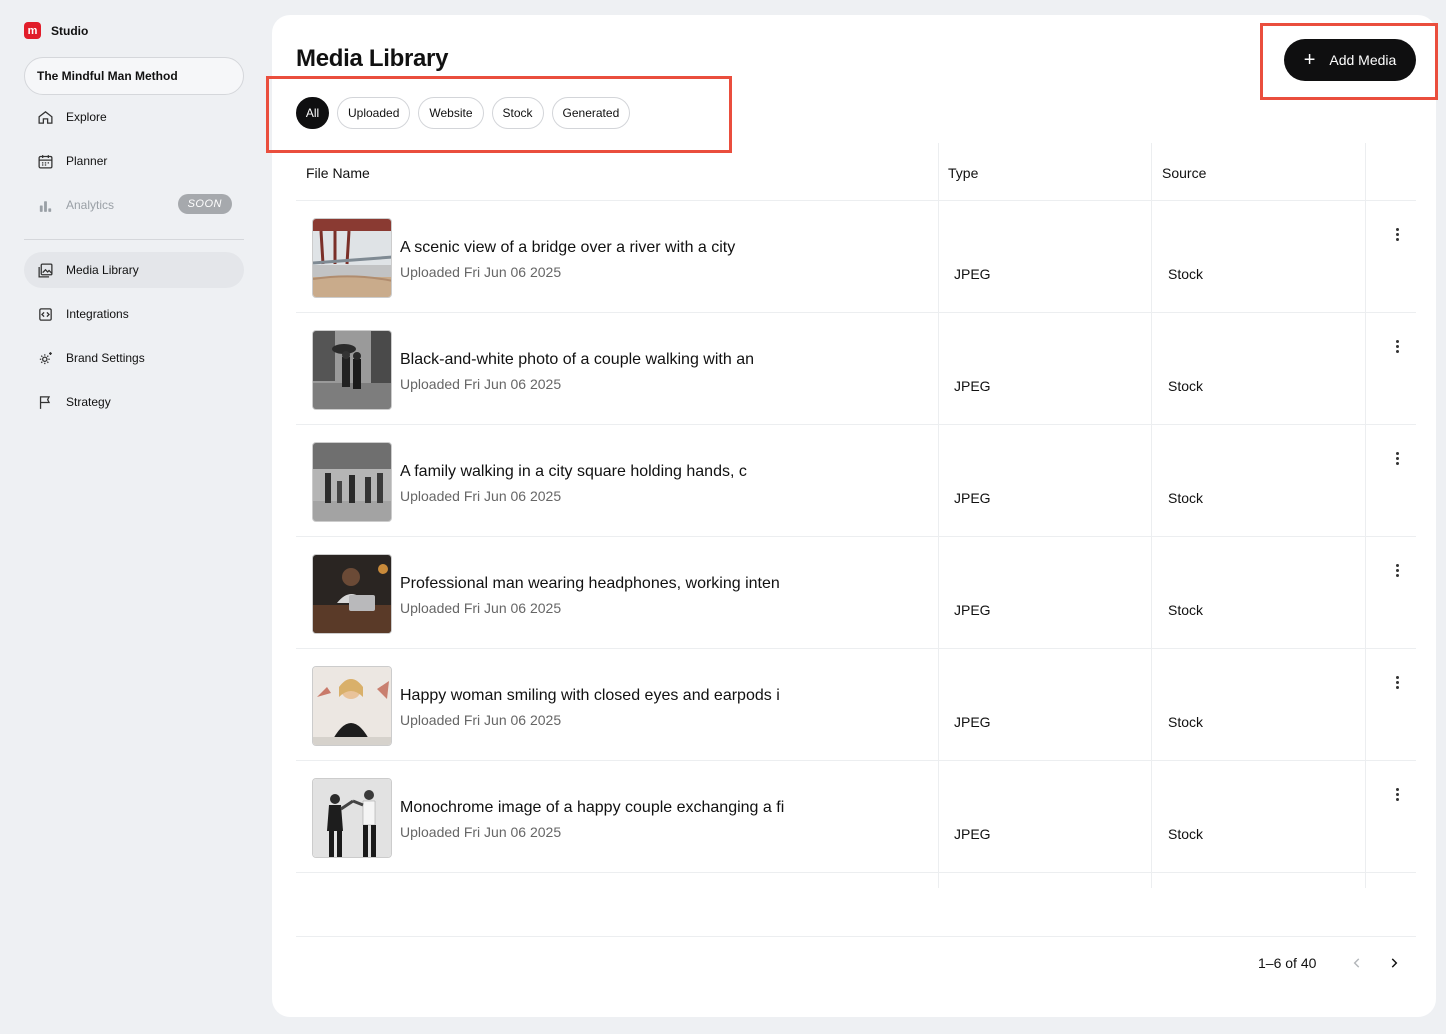  I want to click on bar-chart-icon, so click(45, 205).